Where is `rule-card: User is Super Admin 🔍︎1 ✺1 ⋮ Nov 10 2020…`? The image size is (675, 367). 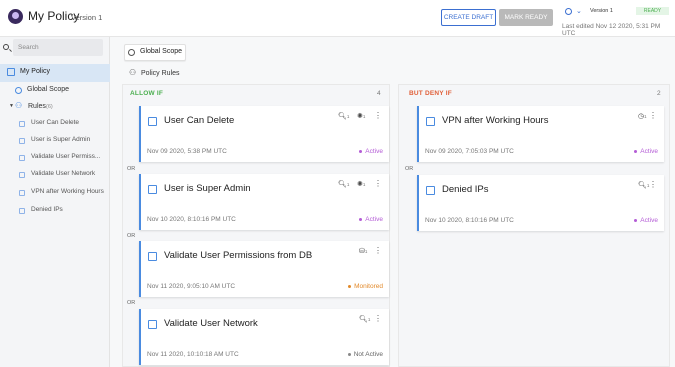
rule-card: User is Super Admin 🔍︎1 ✺1 ⋮ Nov 10 2020… is located at coordinates (264, 202).